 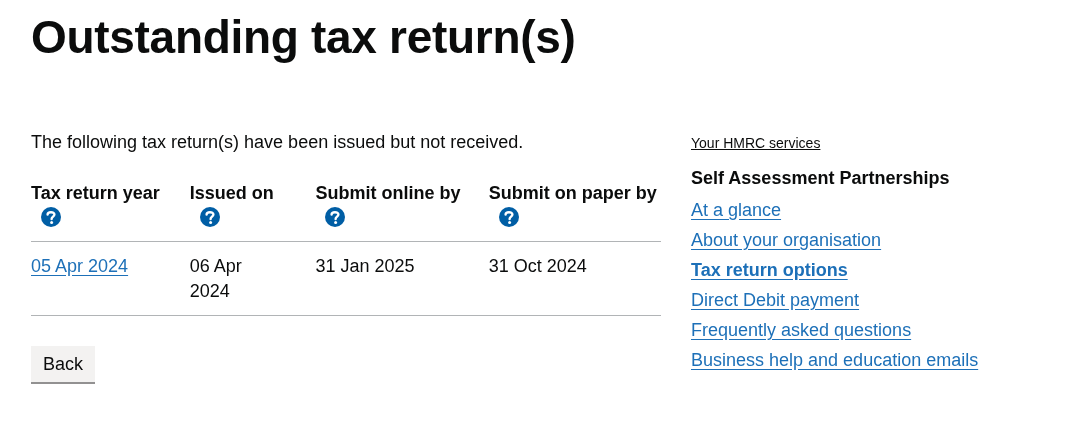 I want to click on sidebar-link: At a glance, so click(x=736, y=210).